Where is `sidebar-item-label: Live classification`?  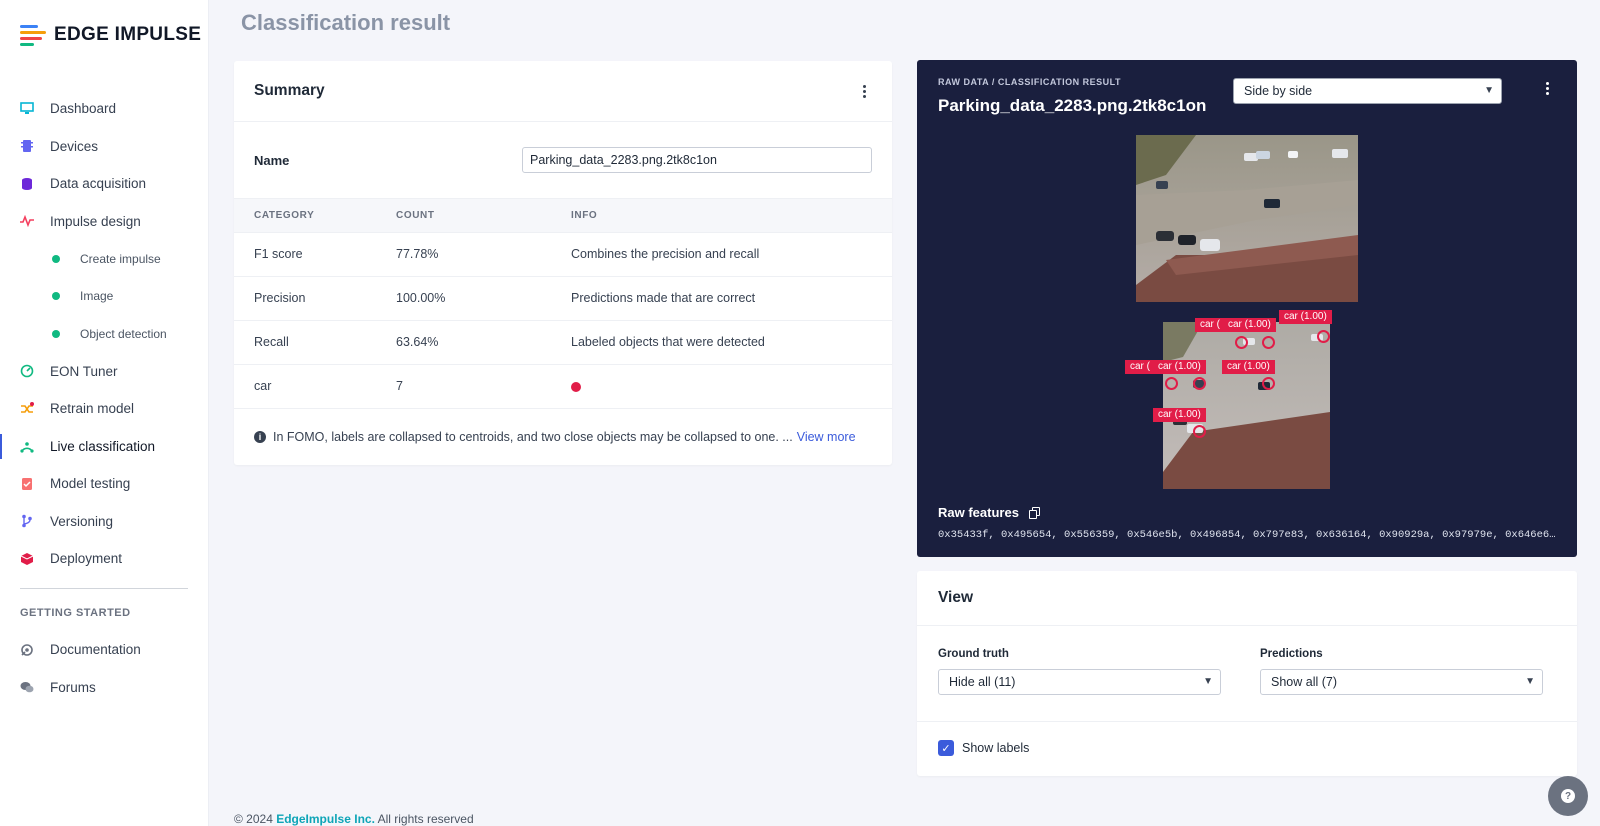 sidebar-item-label: Live classification is located at coordinates (103, 446).